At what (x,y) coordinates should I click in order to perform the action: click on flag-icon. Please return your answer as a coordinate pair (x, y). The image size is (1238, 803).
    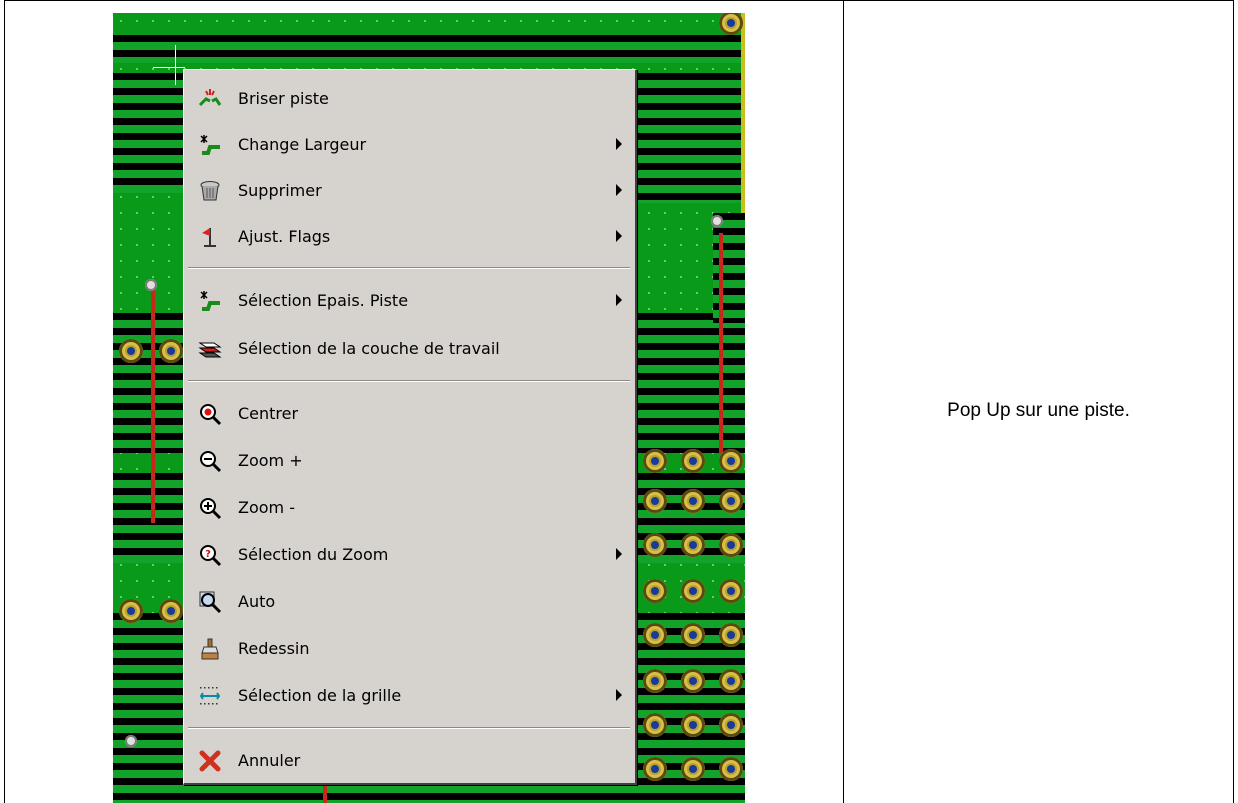
    Looking at the image, I should click on (210, 237).